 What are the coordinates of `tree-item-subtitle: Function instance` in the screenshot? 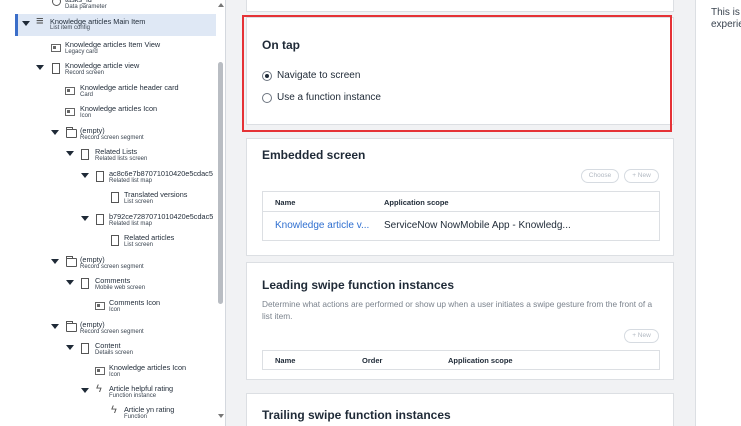 It's located at (133, 396).